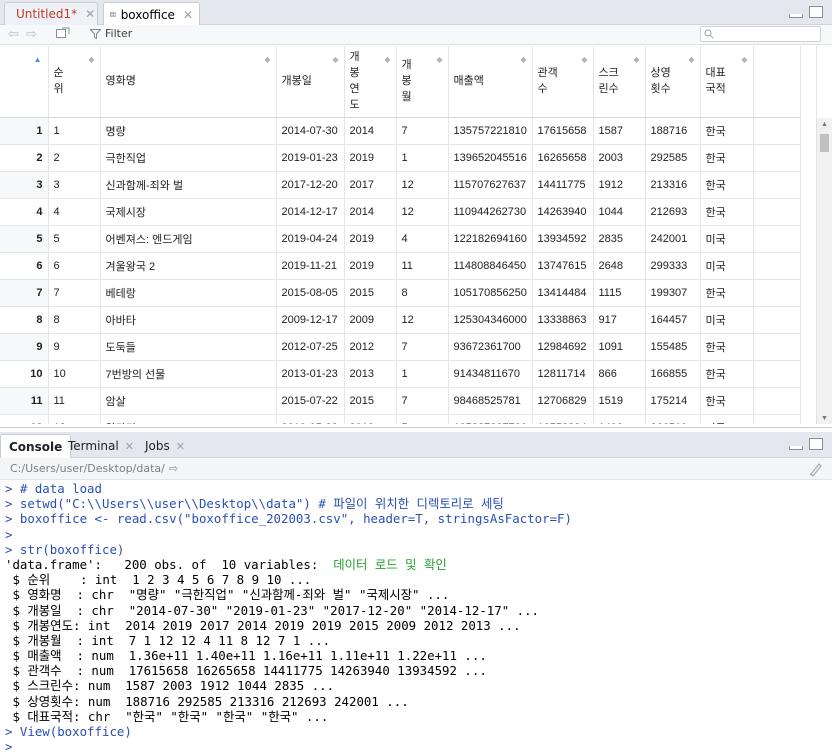  Describe the element at coordinates (490, 212) in the screenshot. I see `table-cell: 110944262730` at that location.